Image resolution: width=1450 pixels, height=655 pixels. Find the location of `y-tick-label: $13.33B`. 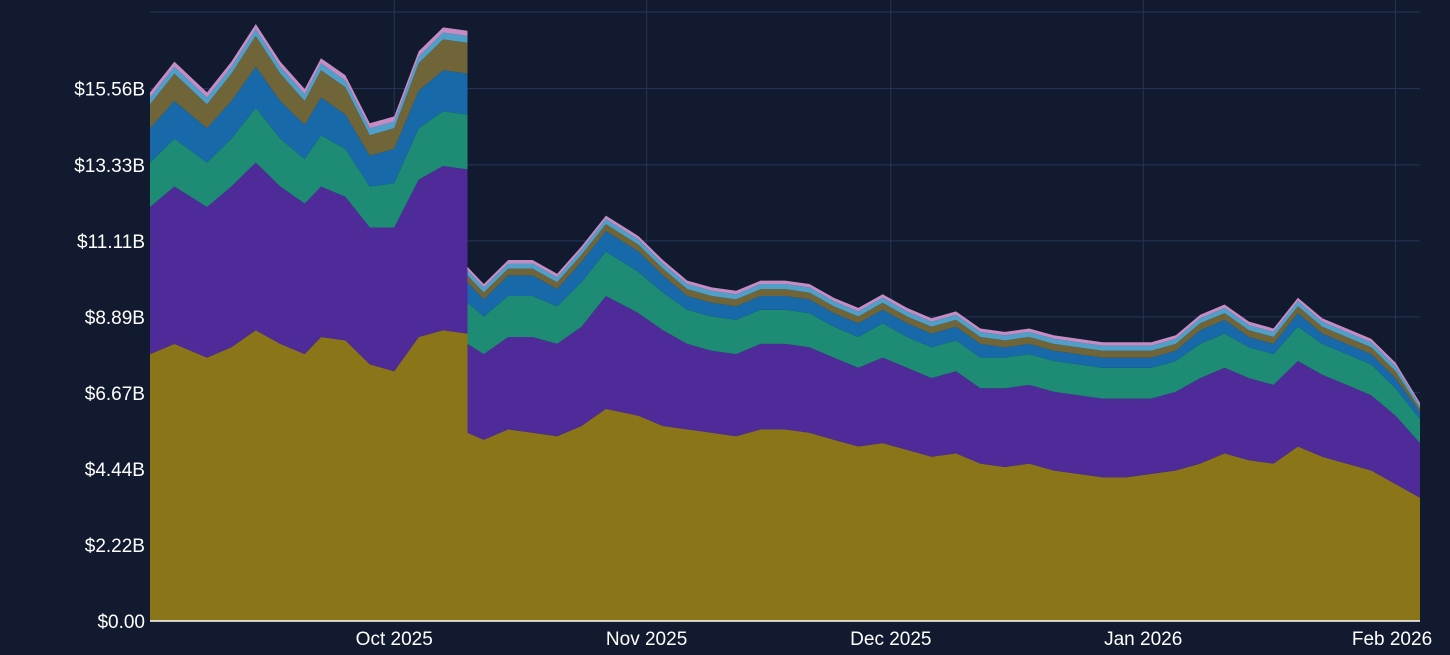

y-tick-label: $13.33B is located at coordinates (109, 166).